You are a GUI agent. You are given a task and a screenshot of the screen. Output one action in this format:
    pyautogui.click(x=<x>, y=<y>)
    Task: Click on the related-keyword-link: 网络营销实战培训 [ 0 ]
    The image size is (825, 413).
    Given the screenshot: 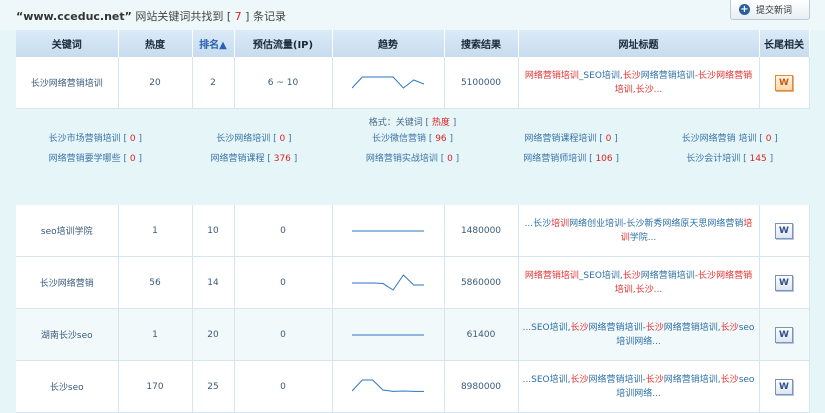 What is the action you would take?
    pyautogui.click(x=412, y=157)
    